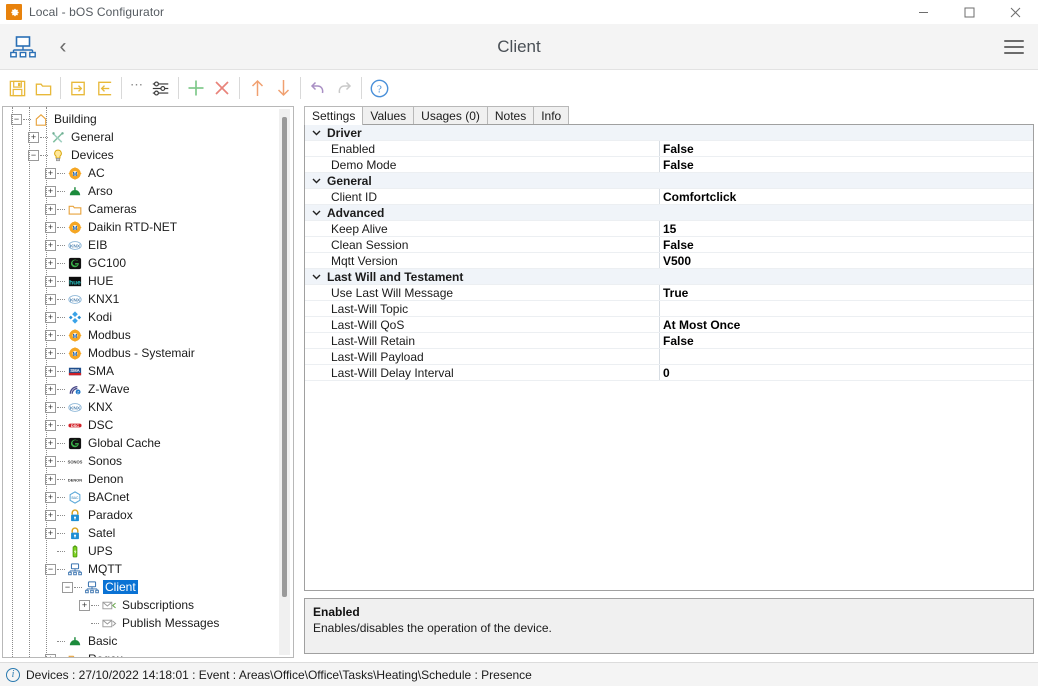  Describe the element at coordinates (701, 325) in the screenshot. I see `property-value: At Most Once` at that location.